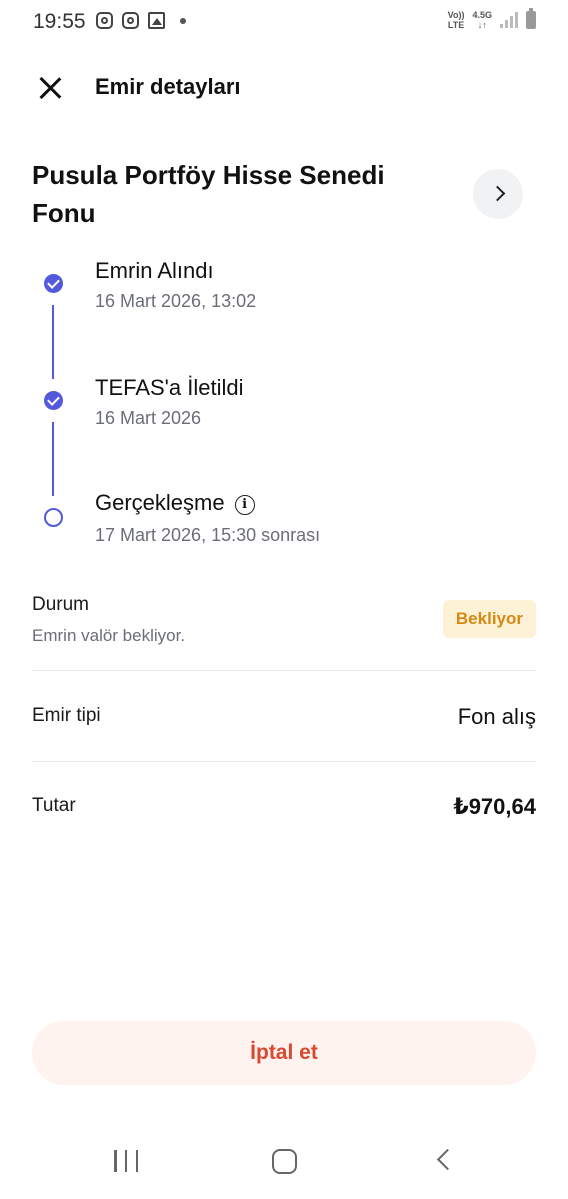  I want to click on recent-apps-icon, so click(126, 1161).